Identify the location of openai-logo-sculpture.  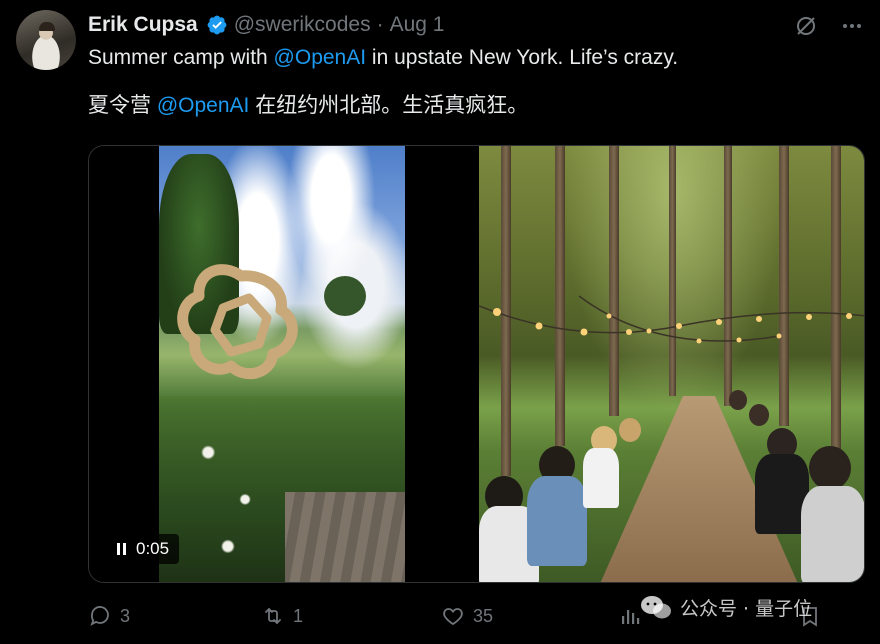
(237, 322).